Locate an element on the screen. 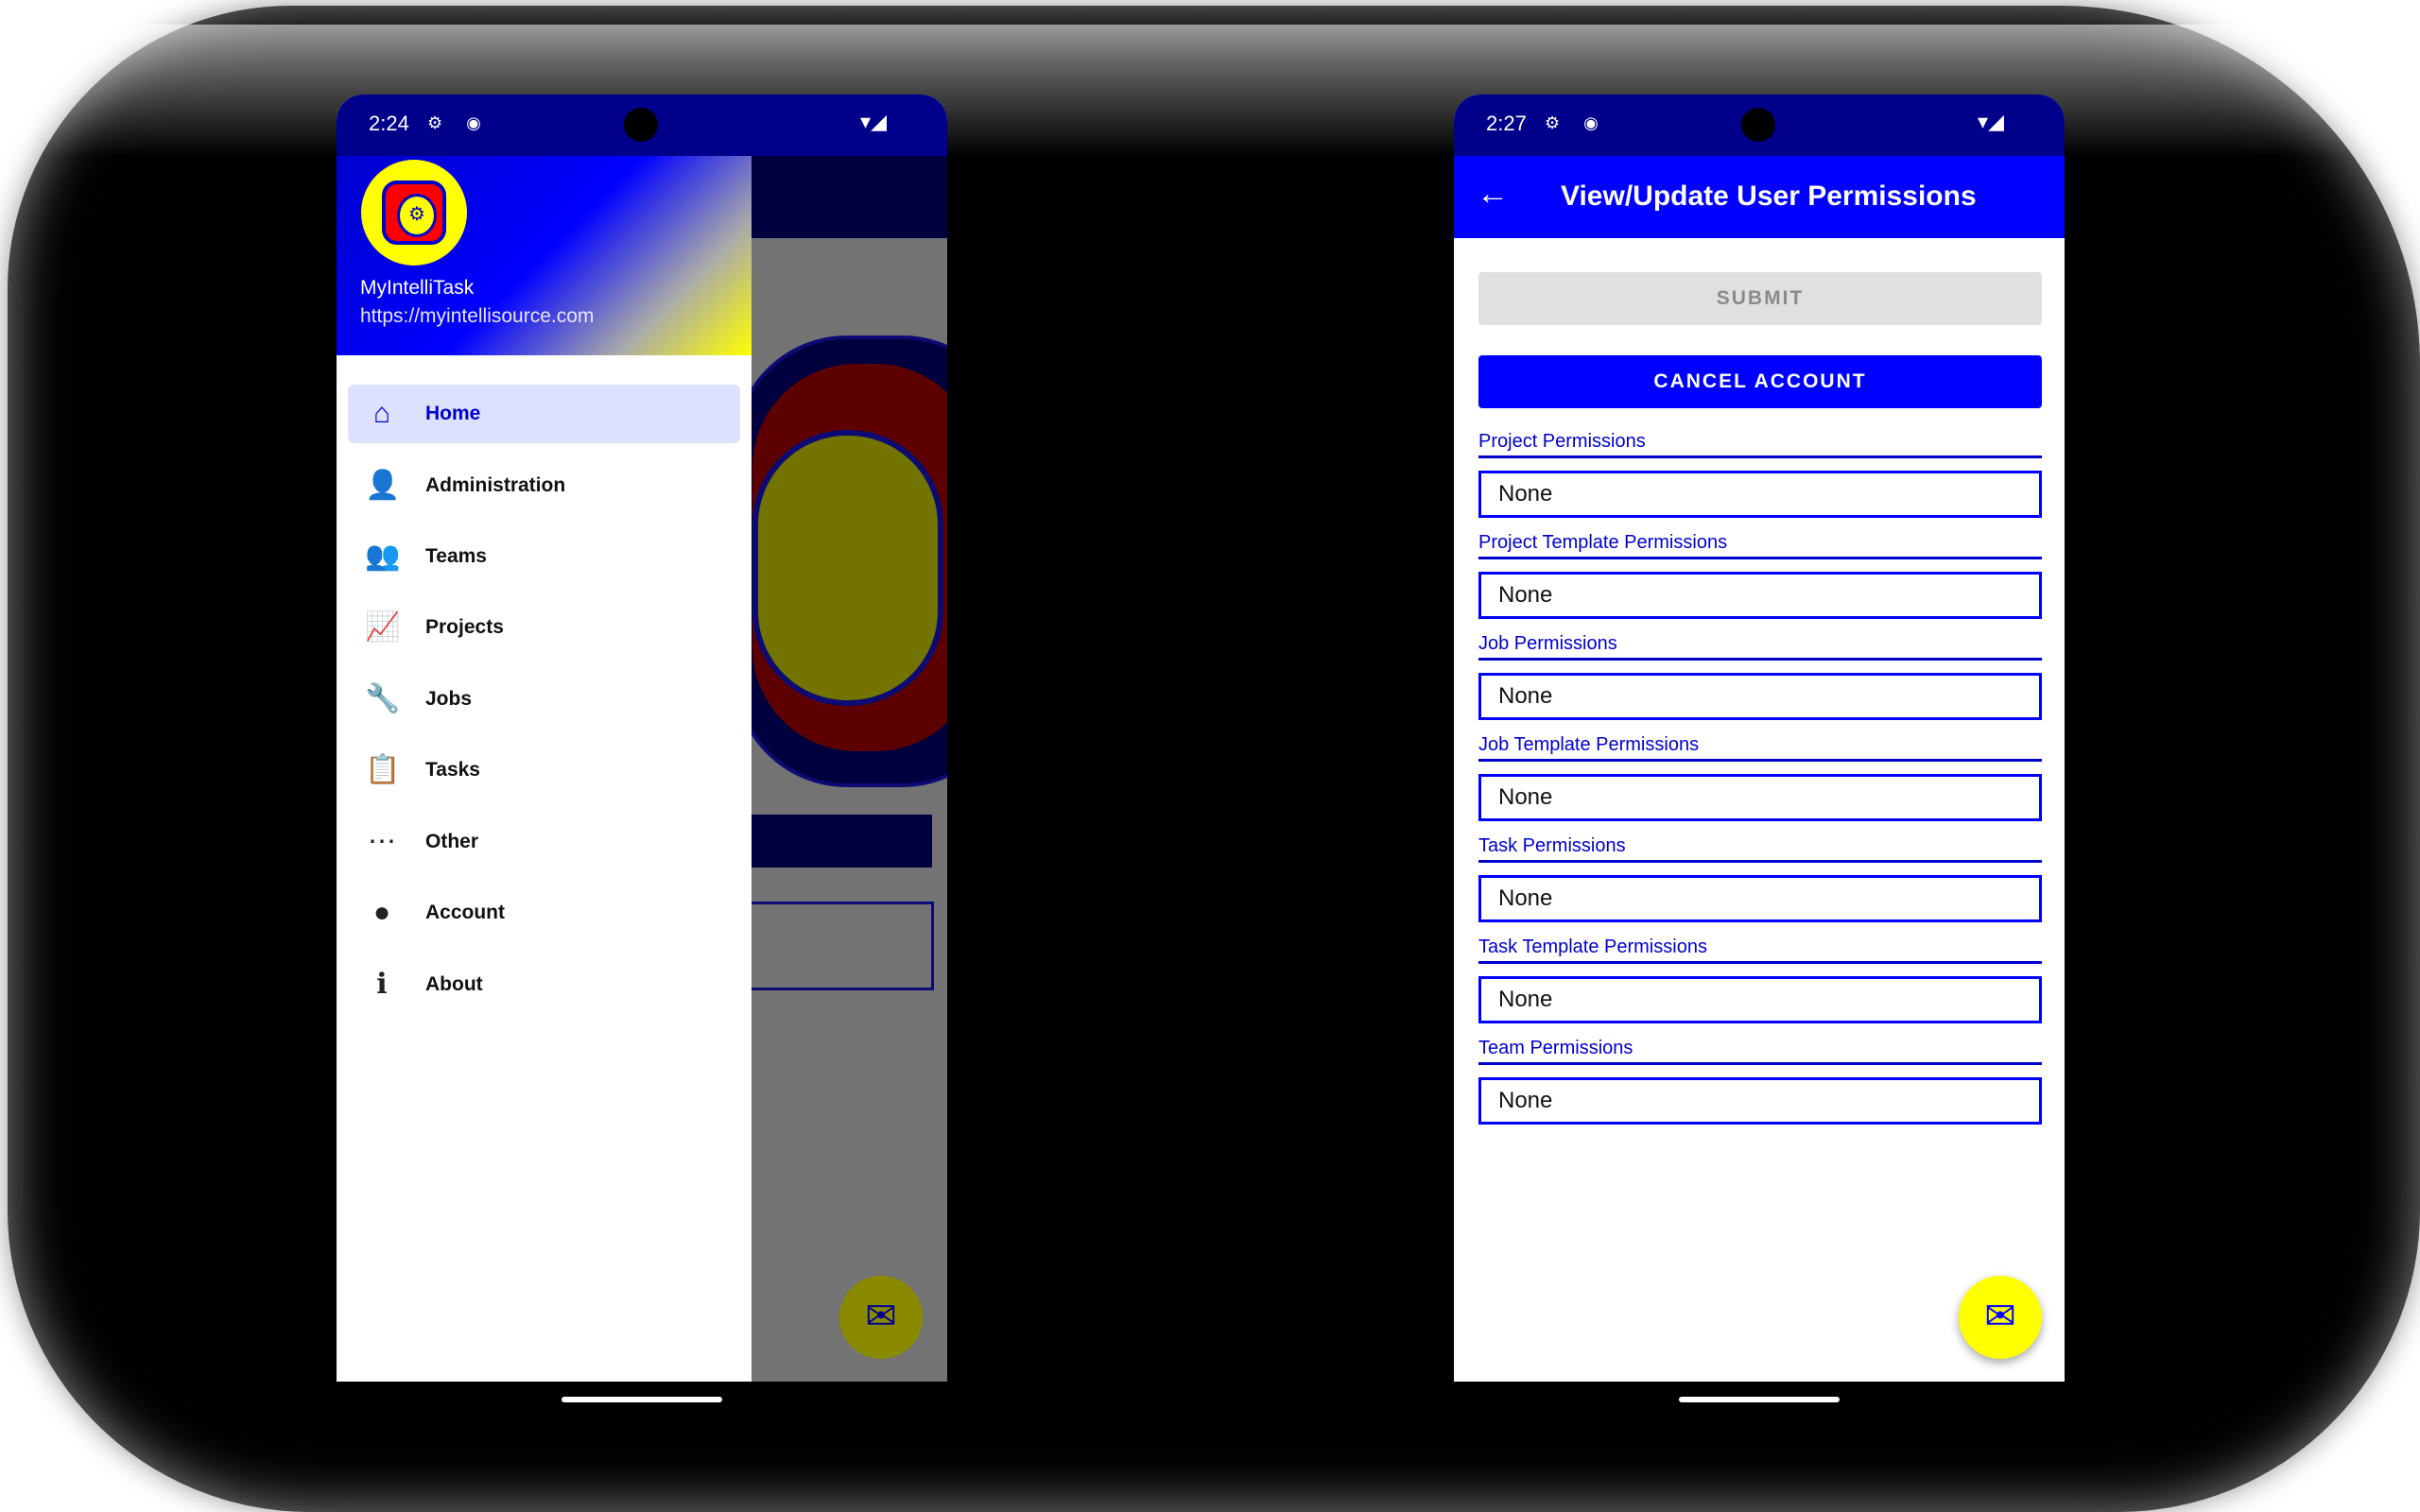 The height and width of the screenshot is (1512, 2420). status-bar: 2:27 ⚙ ◉ ▾◢ is located at coordinates (1759, 125).